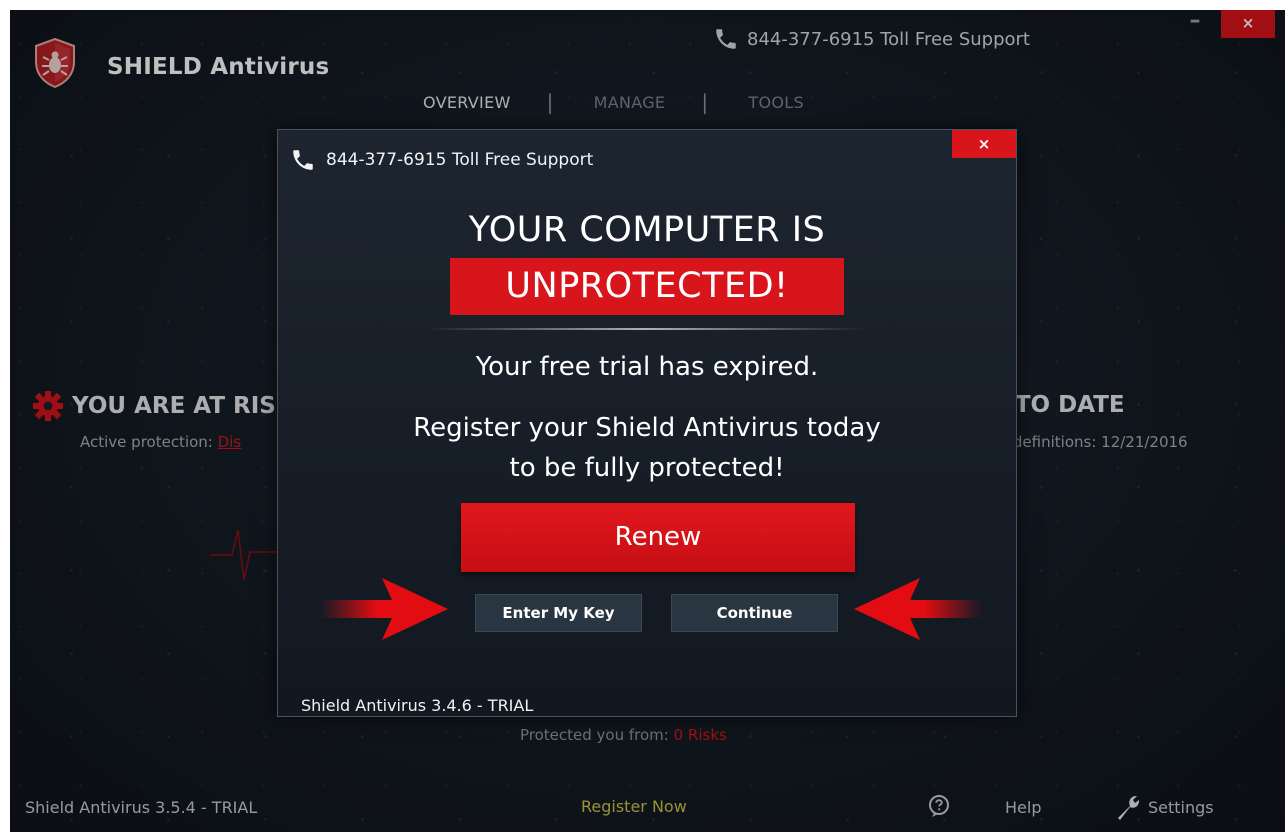 This screenshot has width=1285, height=832. What do you see at coordinates (647, 286) in the screenshot?
I see `headline-unprotected: UNPROTECTED!` at bounding box center [647, 286].